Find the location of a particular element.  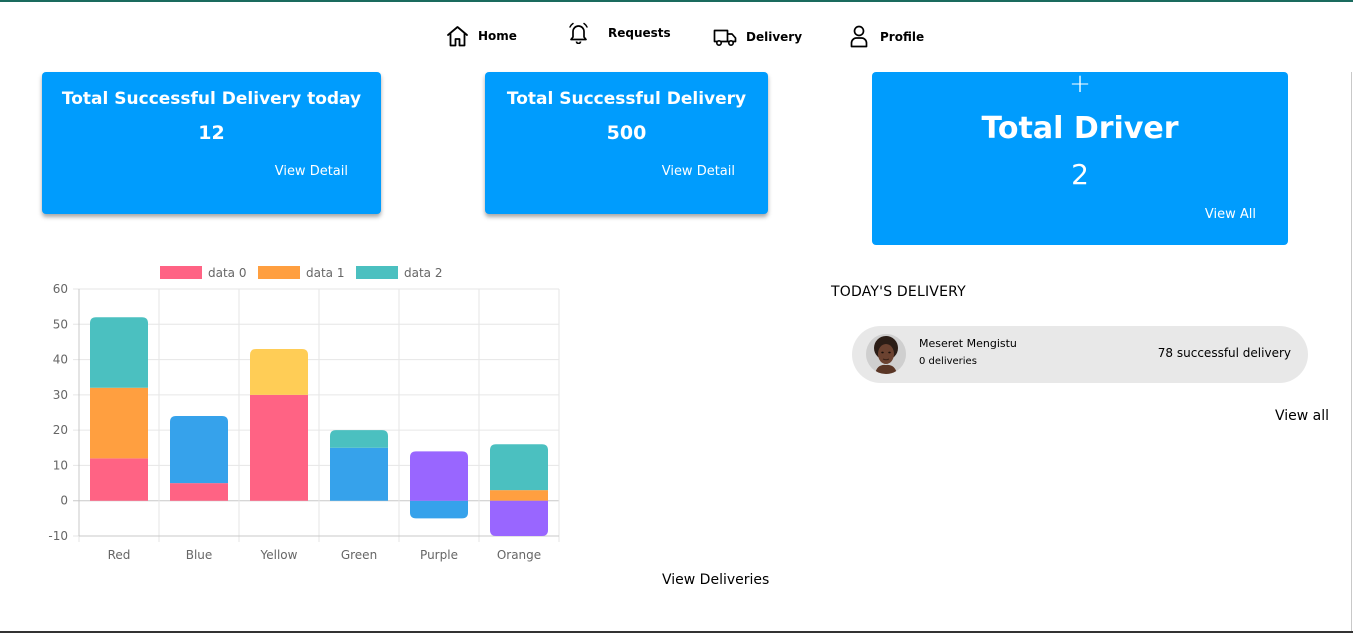

nav-profile: Profile is located at coordinates (887, 36).